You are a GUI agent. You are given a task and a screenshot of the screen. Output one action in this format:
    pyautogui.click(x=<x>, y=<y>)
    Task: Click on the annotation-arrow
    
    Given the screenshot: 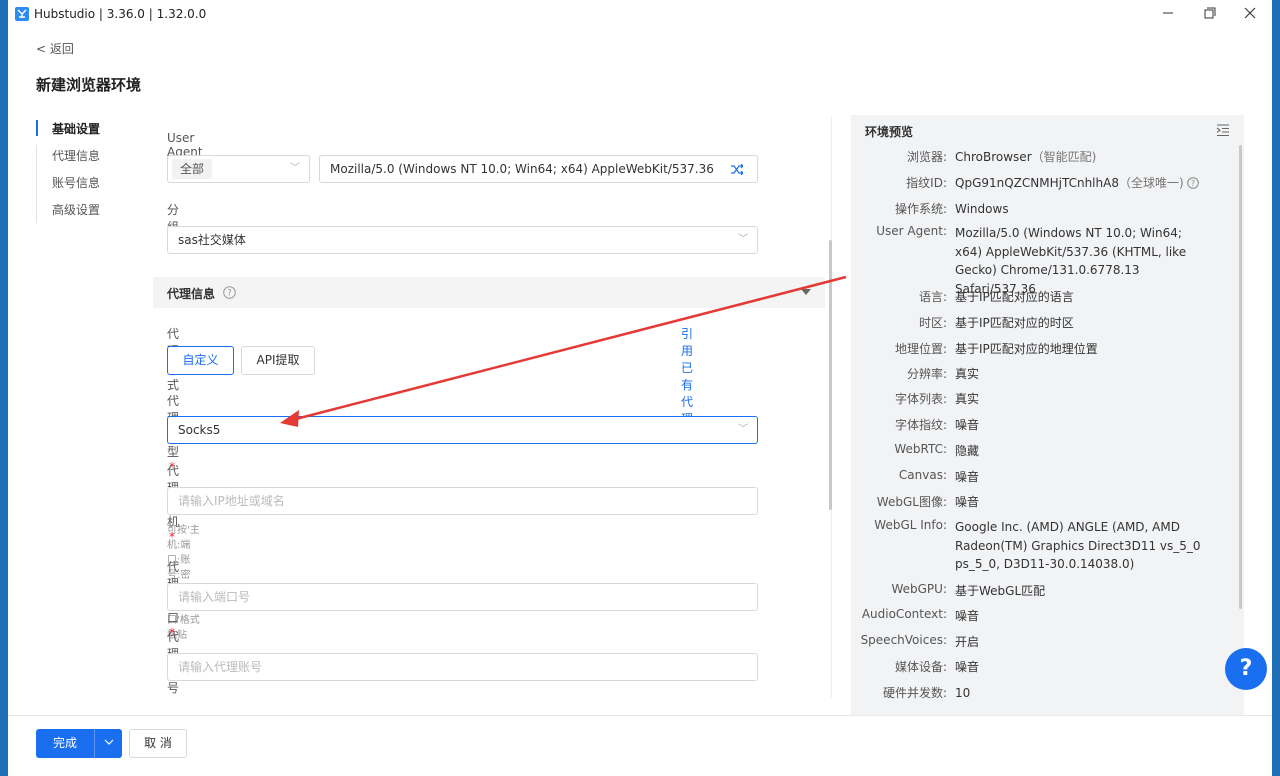 What is the action you would take?
    pyautogui.click(x=563, y=351)
    